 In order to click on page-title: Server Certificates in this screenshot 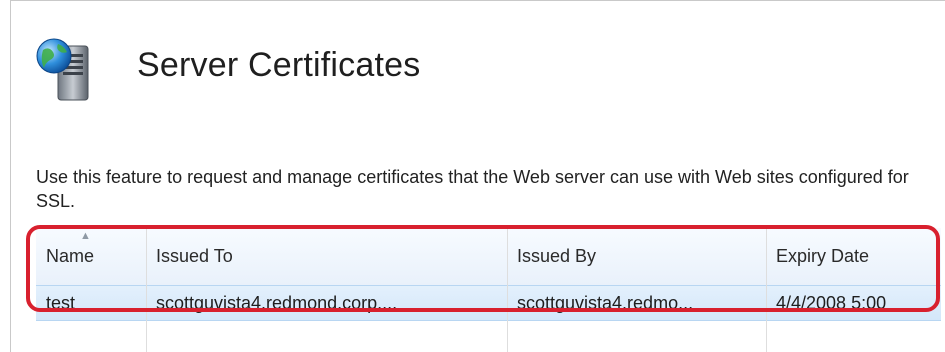, I will do `click(279, 65)`.